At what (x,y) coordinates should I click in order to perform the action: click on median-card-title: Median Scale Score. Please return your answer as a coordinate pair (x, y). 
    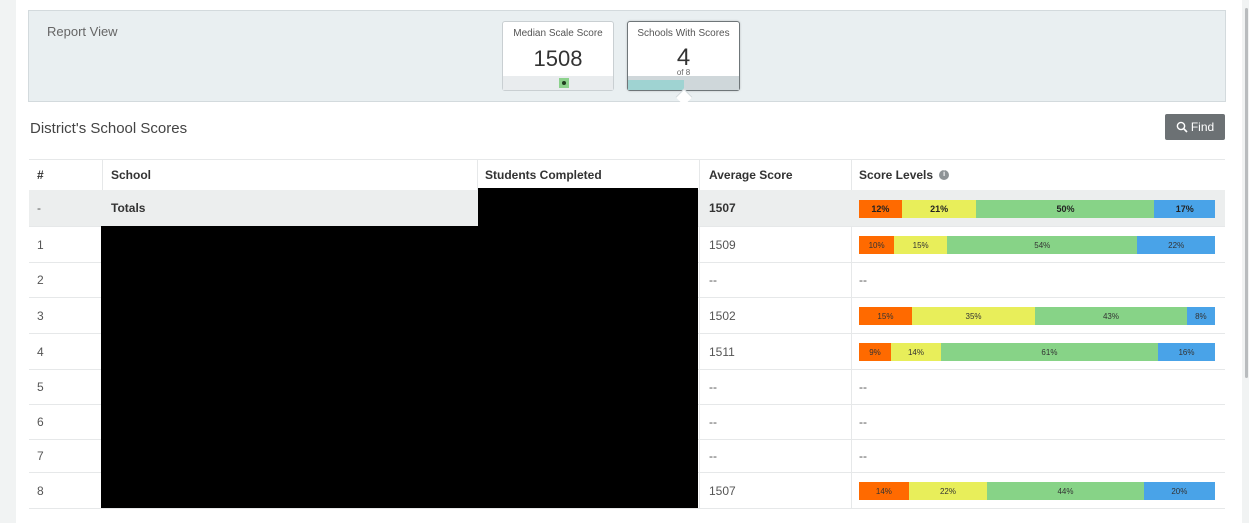
    Looking at the image, I should click on (558, 33).